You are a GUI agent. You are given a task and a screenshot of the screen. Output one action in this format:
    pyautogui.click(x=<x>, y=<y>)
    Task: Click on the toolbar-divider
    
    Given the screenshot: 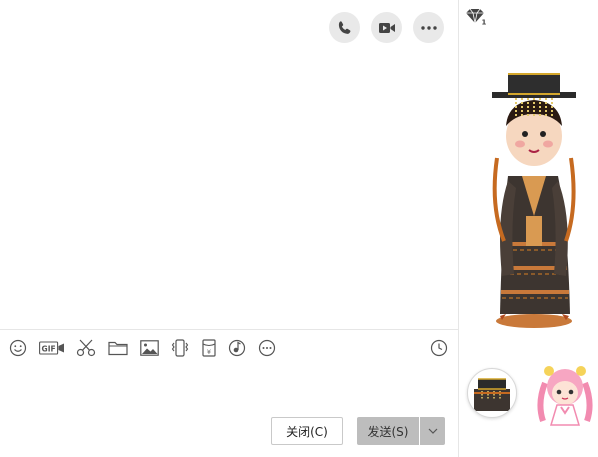 What is the action you would take?
    pyautogui.click(x=229, y=329)
    